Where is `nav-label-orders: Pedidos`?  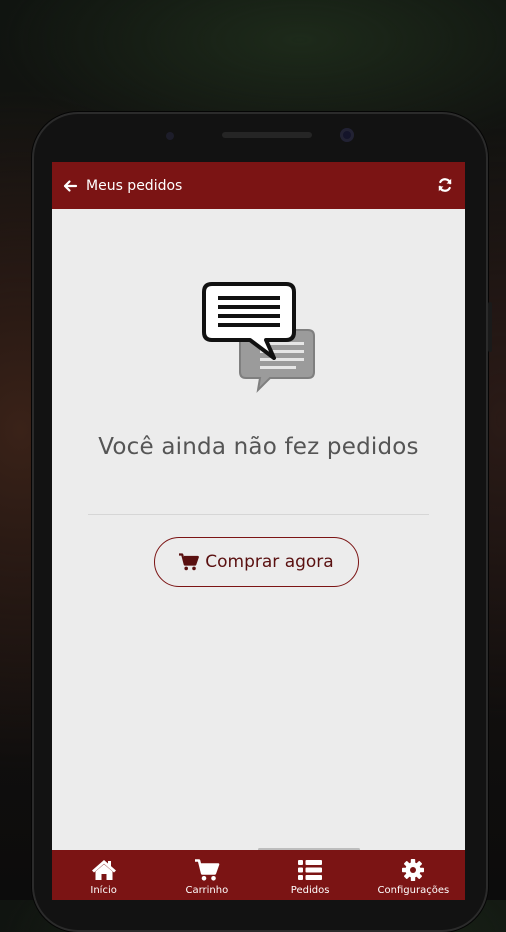 nav-label-orders: Pedidos is located at coordinates (310, 890).